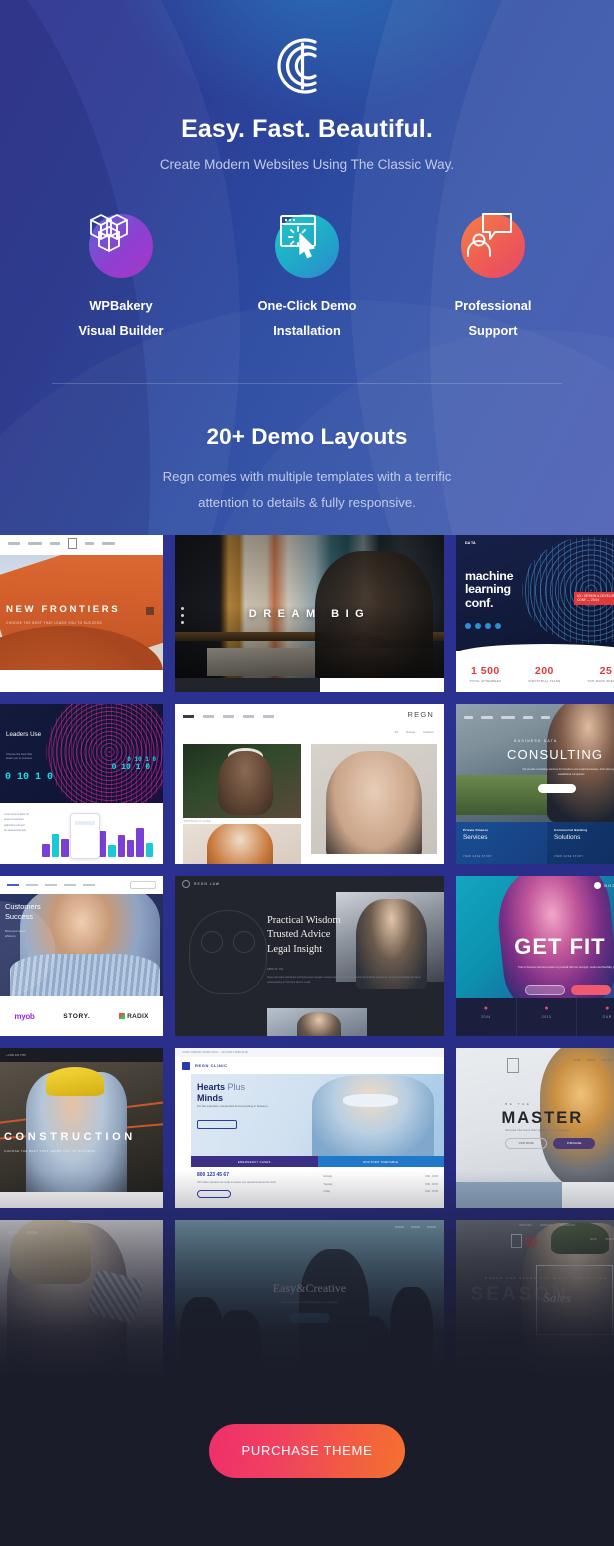 The height and width of the screenshot is (1546, 614). Describe the element at coordinates (550, 1143) in the screenshot. I see `thumb-buttons: VIEW MORE PURCHASE` at that location.